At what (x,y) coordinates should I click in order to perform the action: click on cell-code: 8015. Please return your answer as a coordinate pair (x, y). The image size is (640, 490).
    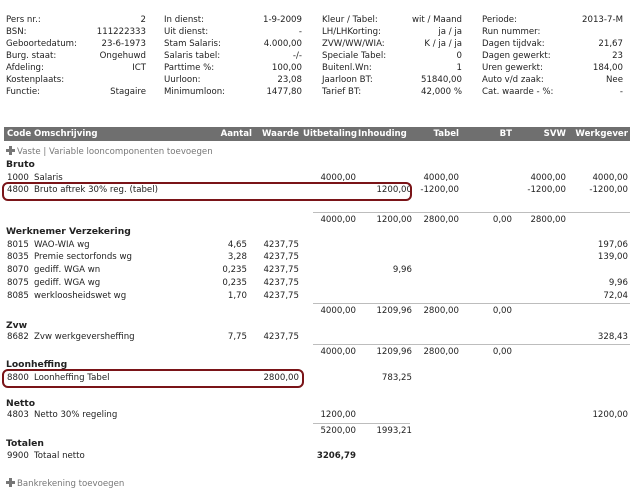
    Looking at the image, I should click on (18, 245).